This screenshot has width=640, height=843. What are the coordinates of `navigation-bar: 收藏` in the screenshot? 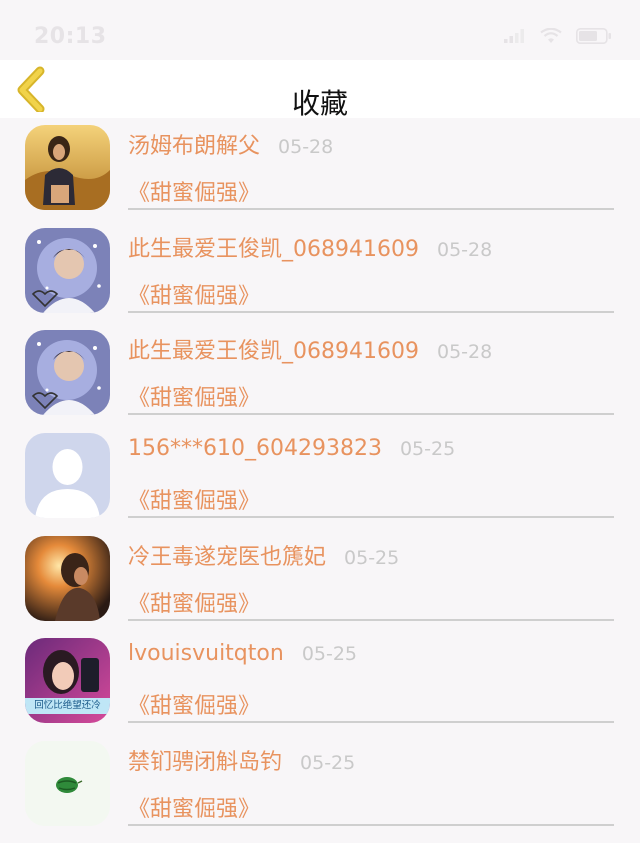 It's located at (320, 90).